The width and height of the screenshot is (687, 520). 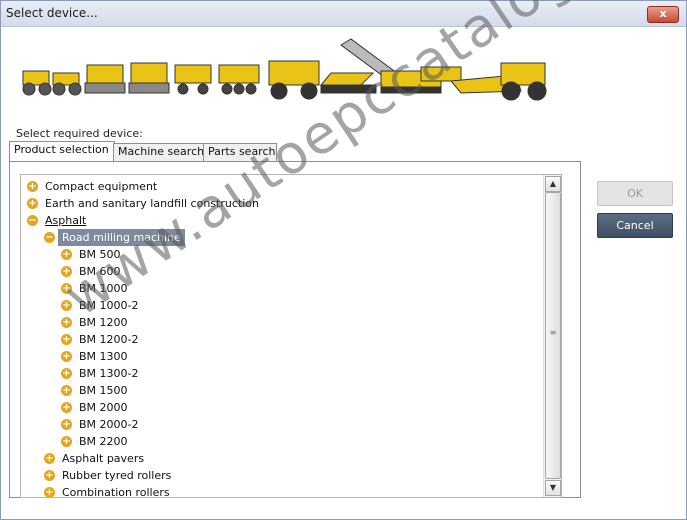 What do you see at coordinates (159, 152) in the screenshot?
I see `tab-machine-search: Machine search` at bounding box center [159, 152].